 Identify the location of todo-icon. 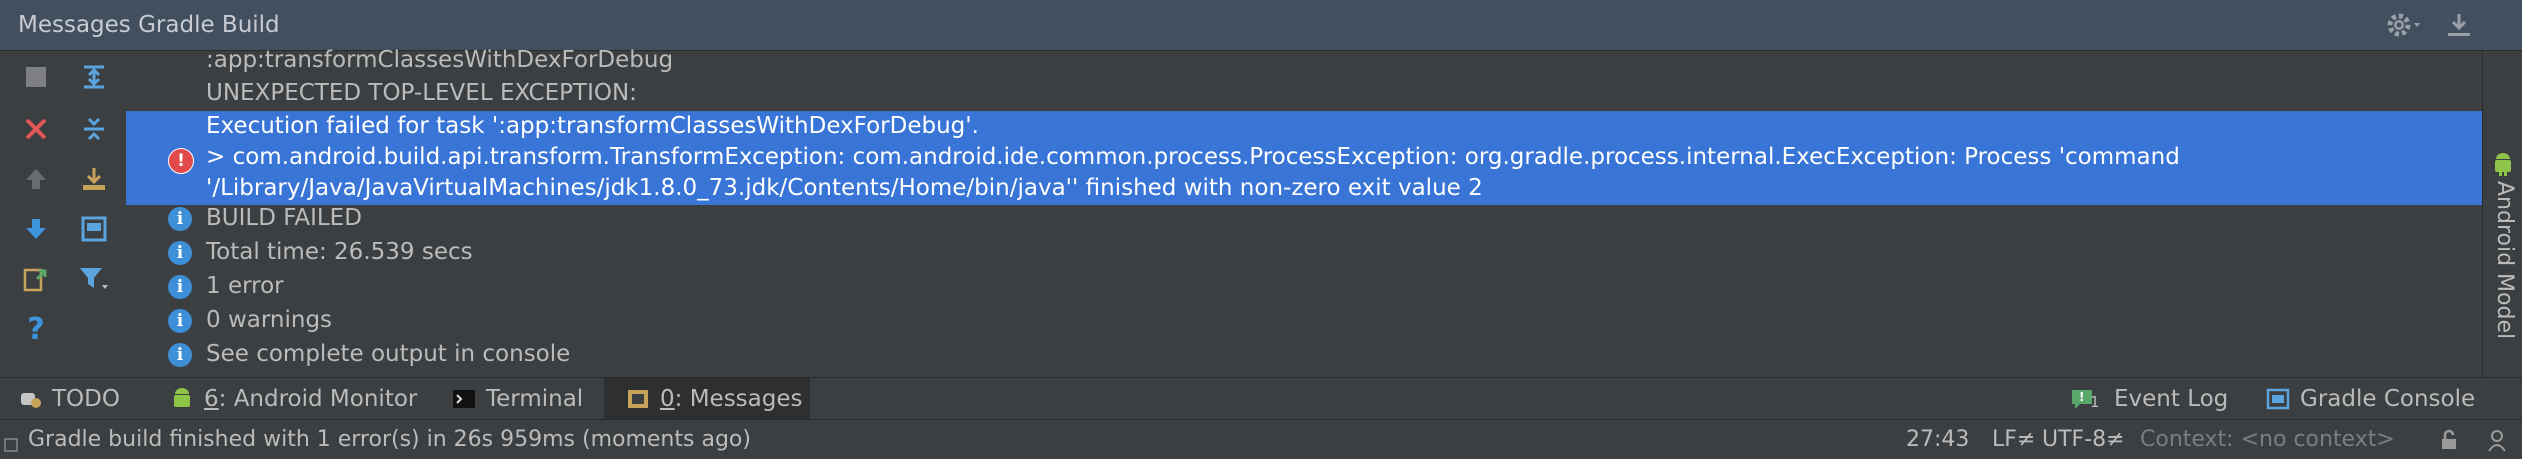
(30, 399).